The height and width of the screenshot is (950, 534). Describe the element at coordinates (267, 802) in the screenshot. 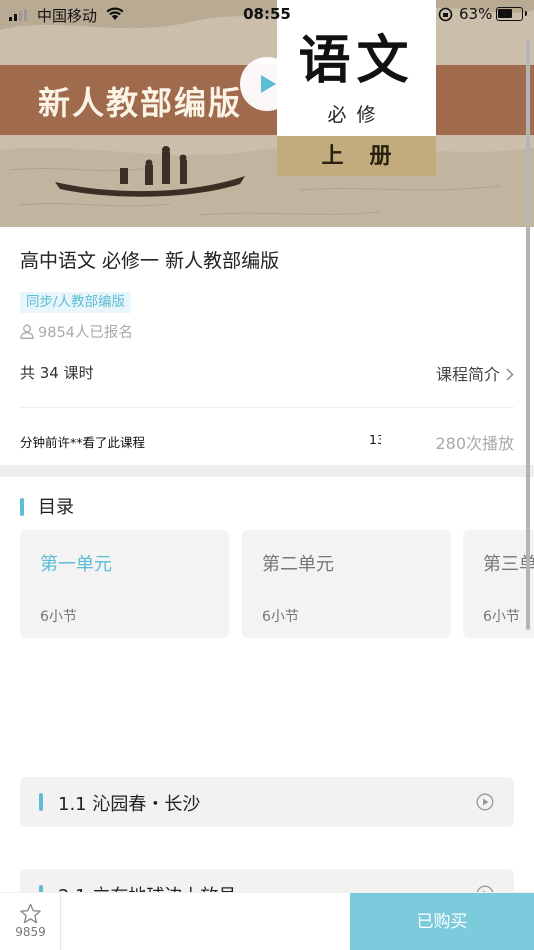

I see `lesson-item: 1.1 沁园春・长沙` at that location.